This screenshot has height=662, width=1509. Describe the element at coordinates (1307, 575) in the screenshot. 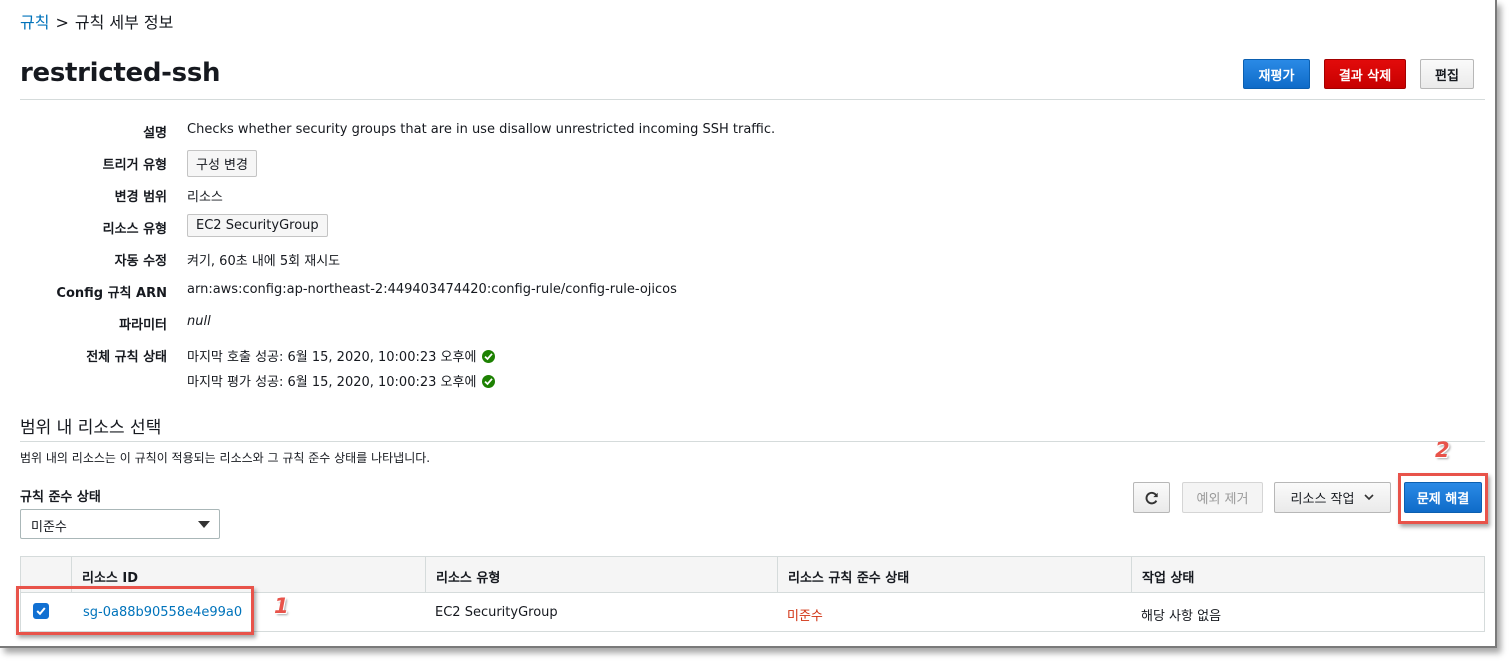

I see `column-header-action-status: 작업 상태` at that location.